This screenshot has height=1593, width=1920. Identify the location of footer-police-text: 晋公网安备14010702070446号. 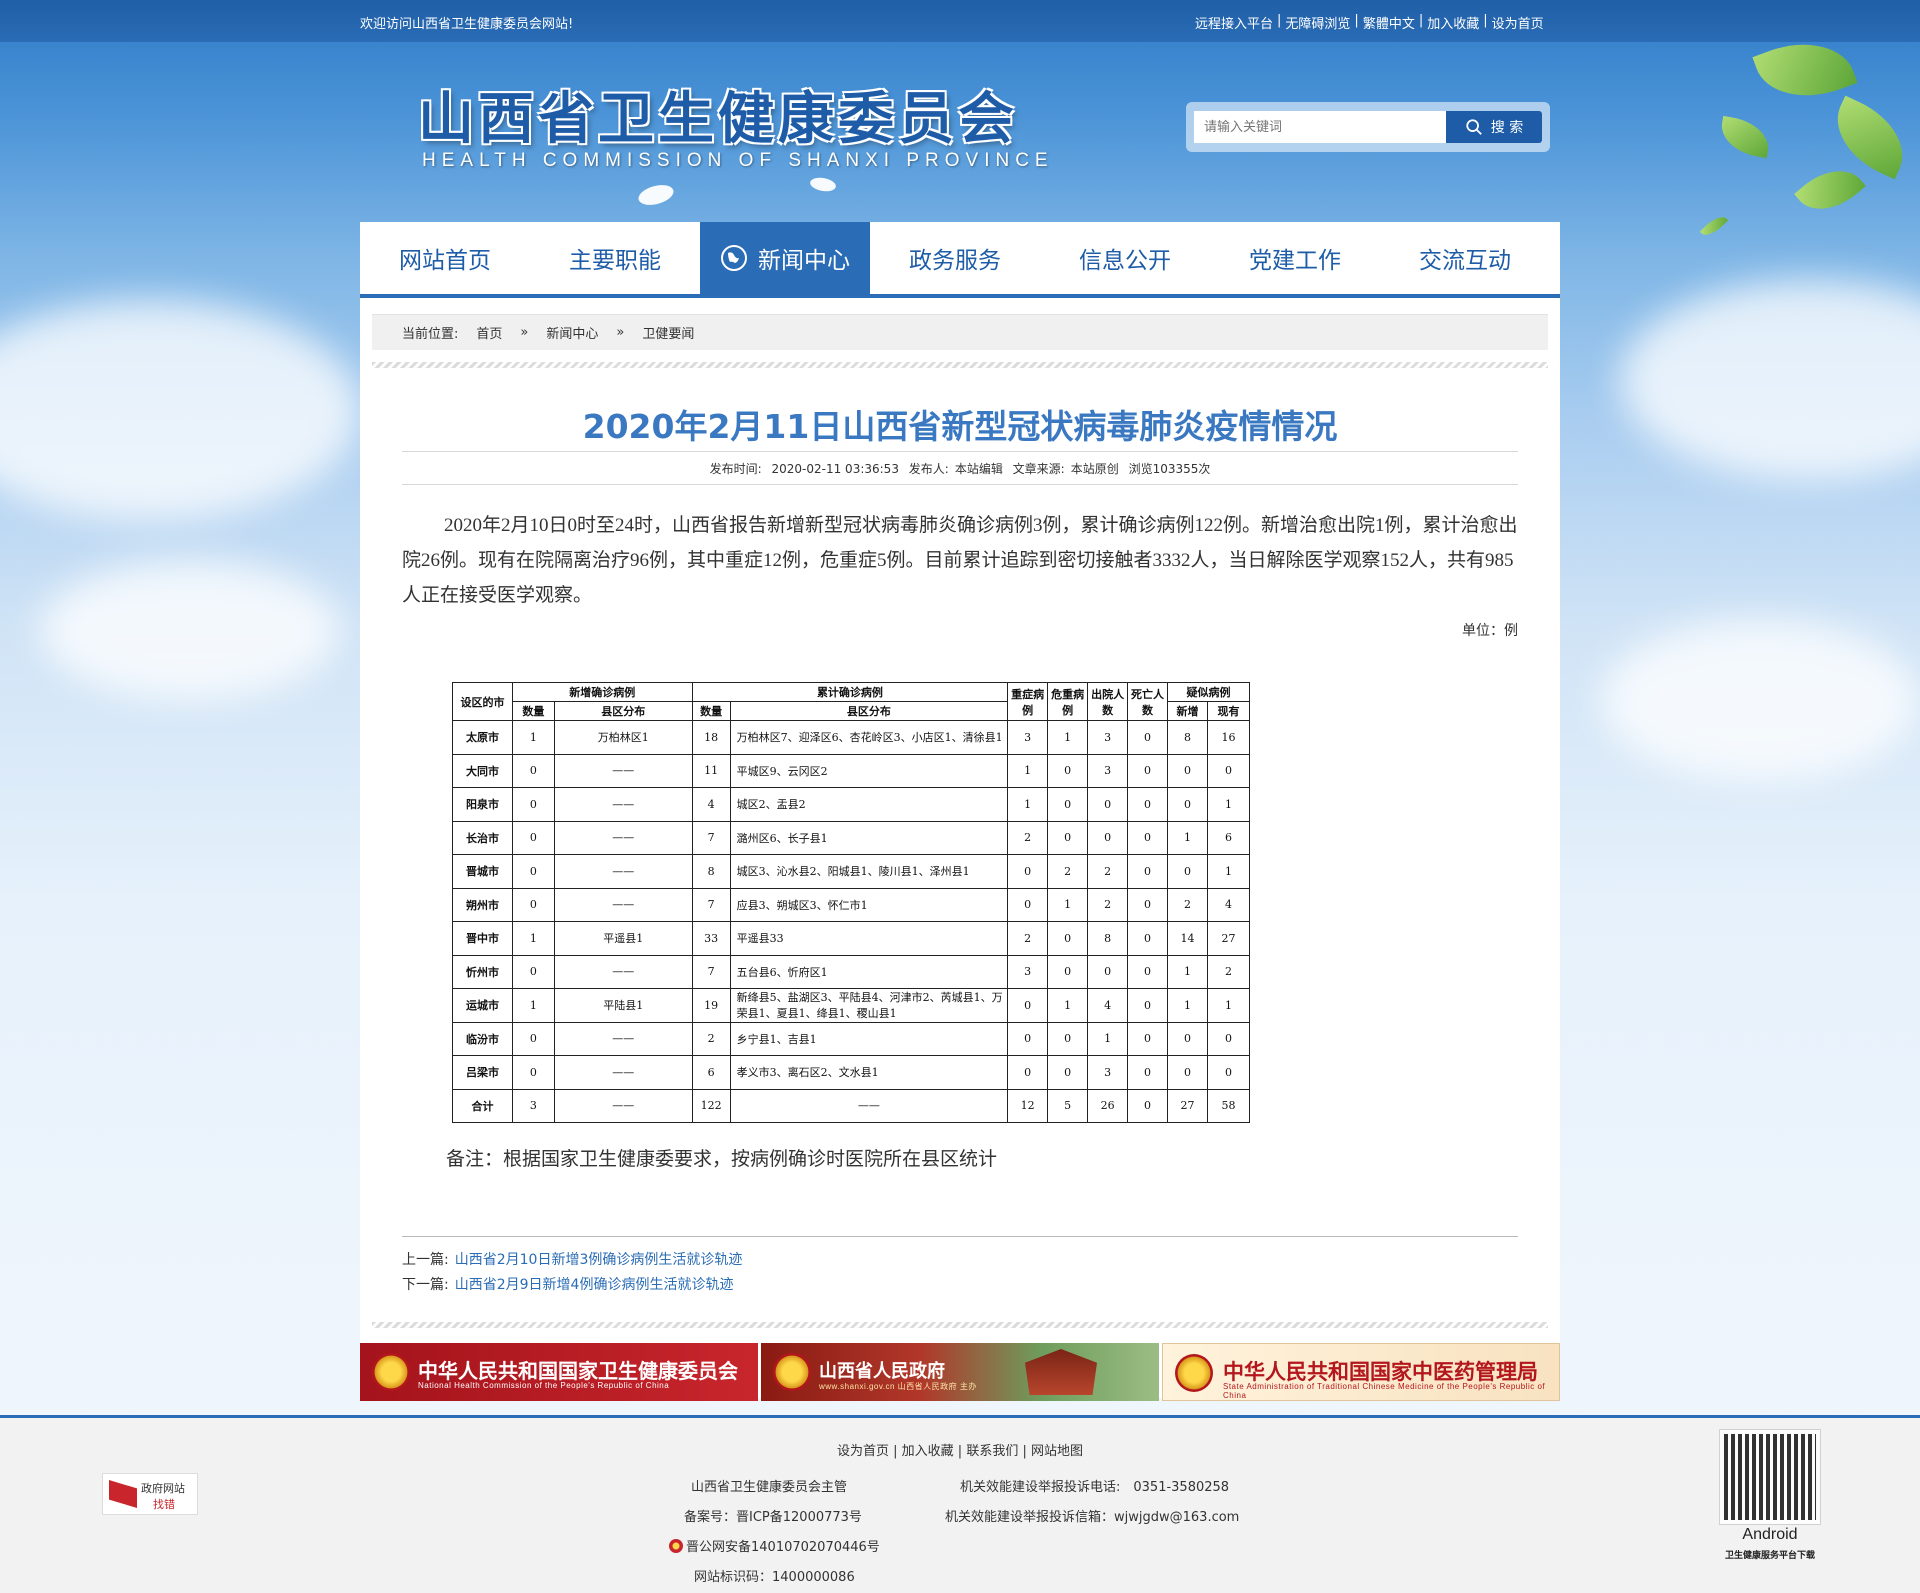
(783, 1547).